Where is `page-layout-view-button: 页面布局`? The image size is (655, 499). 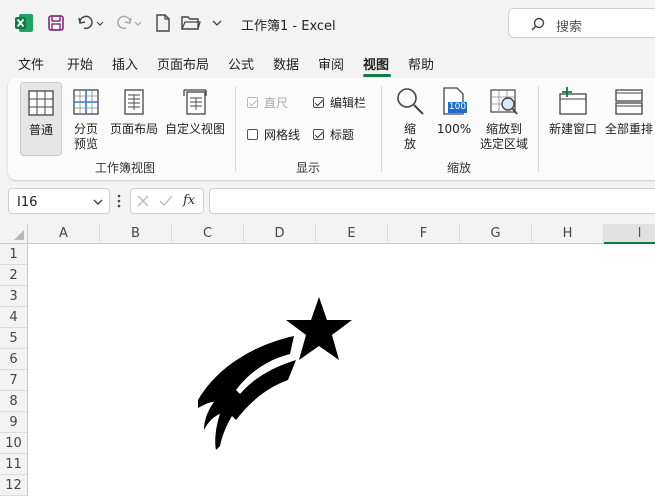 page-layout-view-button: 页面布局 is located at coordinates (134, 119).